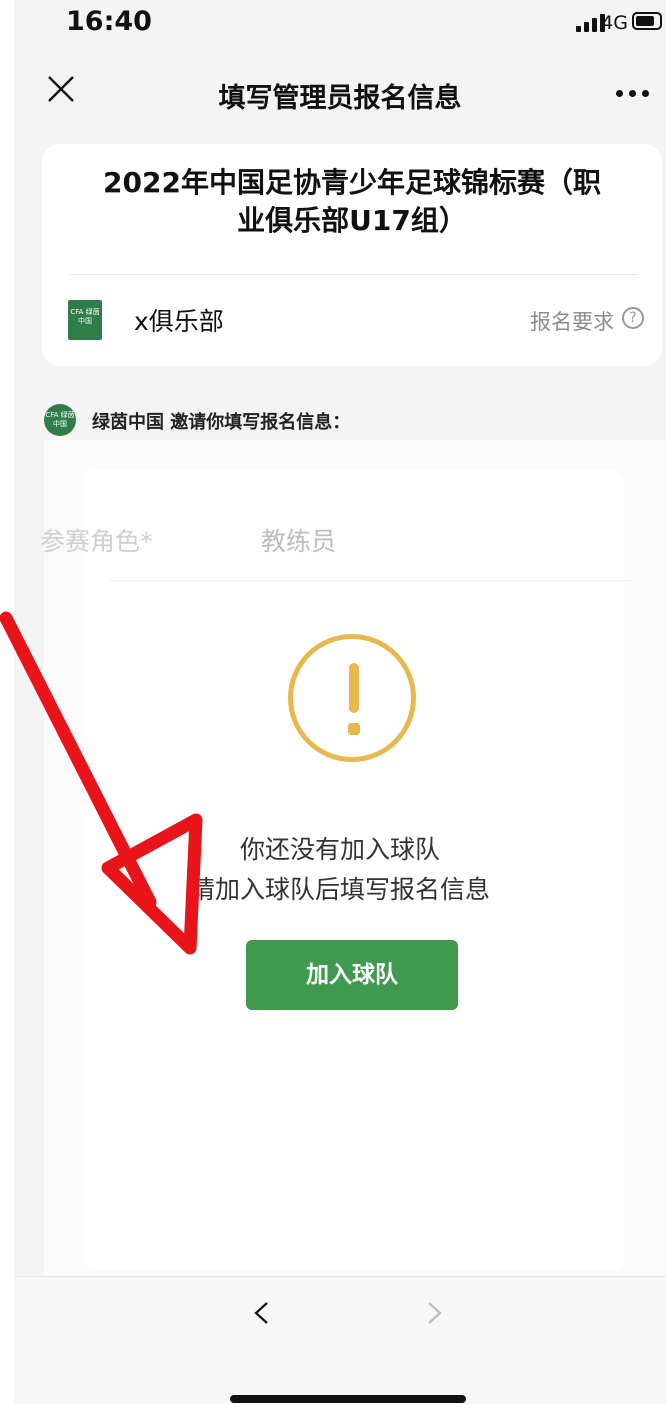  Describe the element at coordinates (96, 541) in the screenshot. I see `role-label: 参赛角色*` at that location.